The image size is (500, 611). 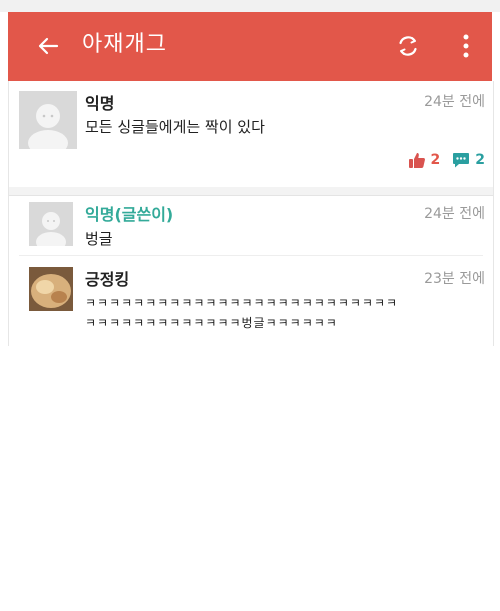 What do you see at coordinates (454, 214) in the screenshot?
I see `comment-time: 24분 전에` at bounding box center [454, 214].